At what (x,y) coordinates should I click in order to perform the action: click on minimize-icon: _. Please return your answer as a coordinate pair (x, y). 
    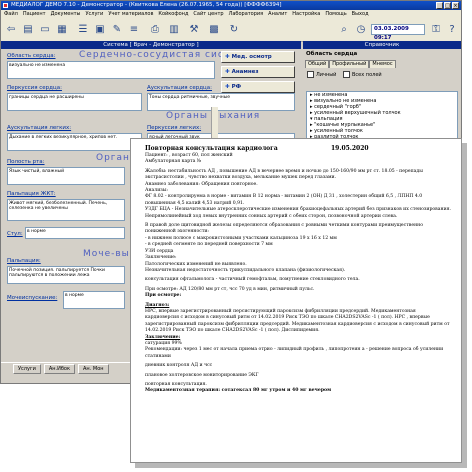
    Looking at the image, I should click on (439, 5).